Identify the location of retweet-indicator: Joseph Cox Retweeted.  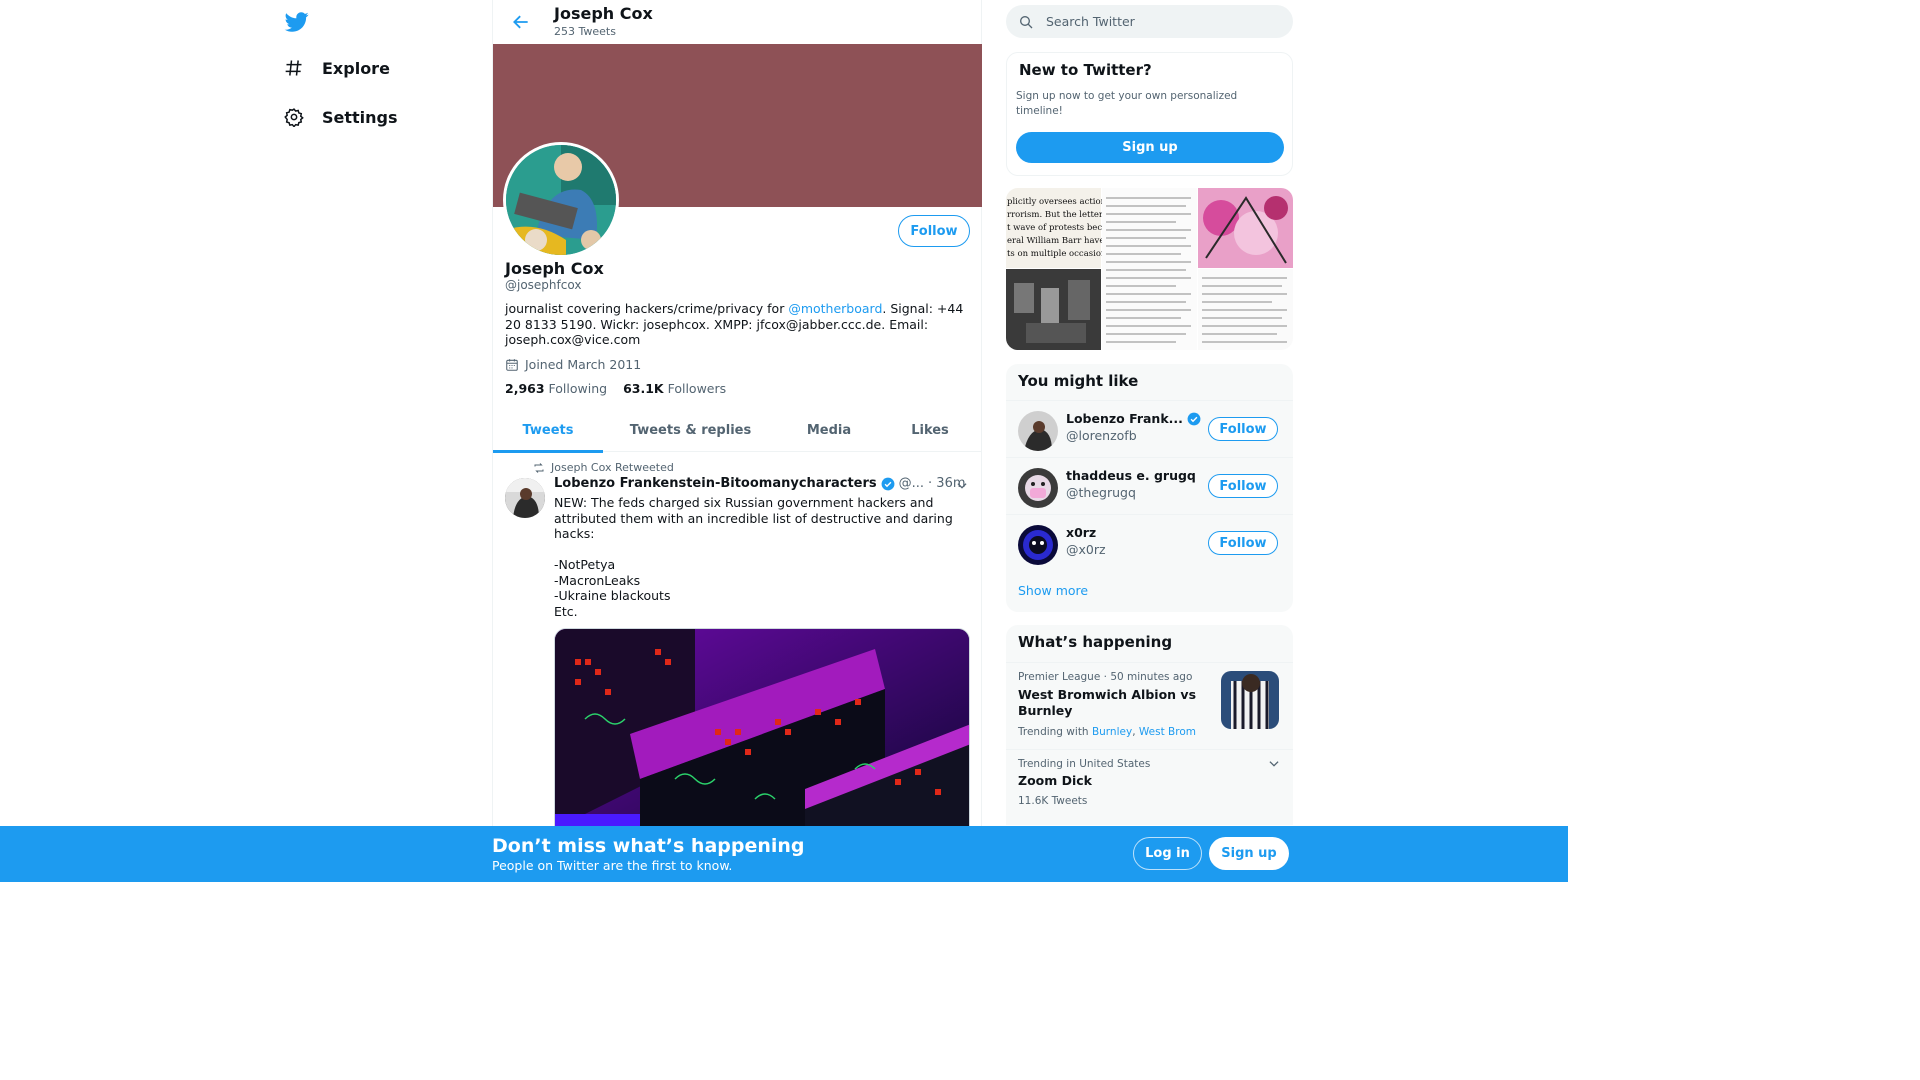
(603, 467).